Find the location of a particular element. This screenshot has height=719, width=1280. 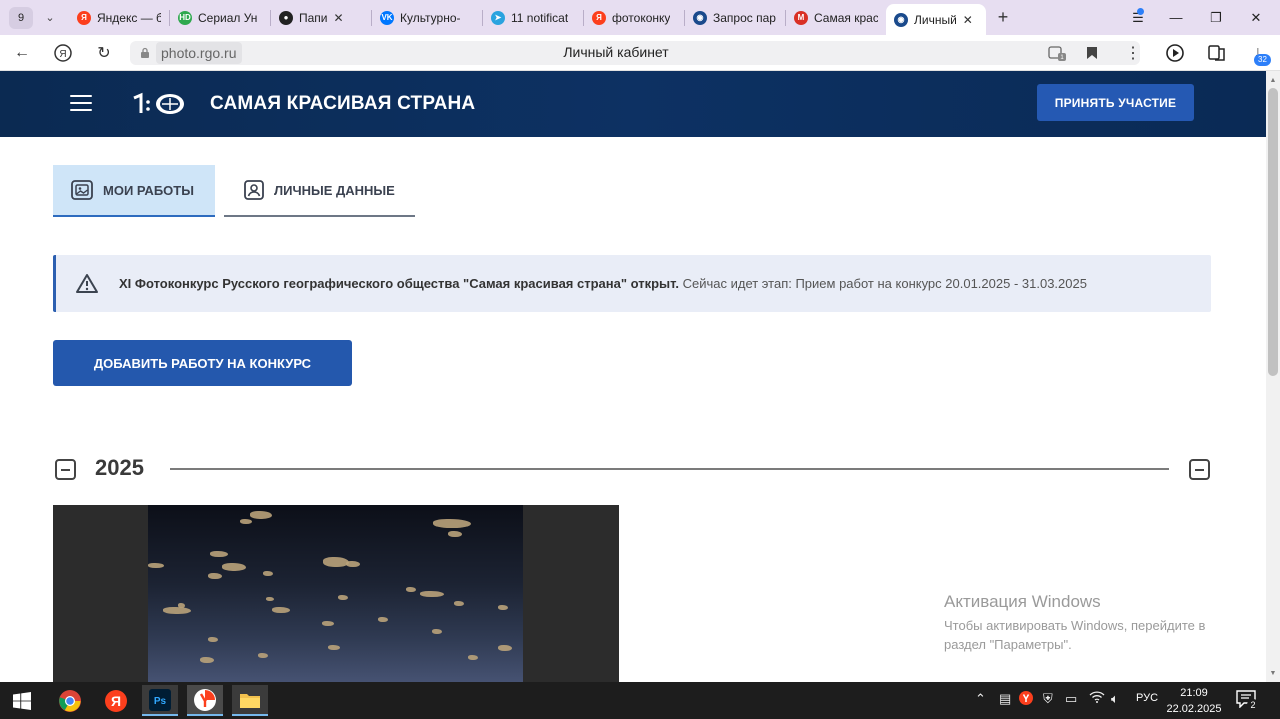

browser-tab-title: Личный is located at coordinates (935, 19).